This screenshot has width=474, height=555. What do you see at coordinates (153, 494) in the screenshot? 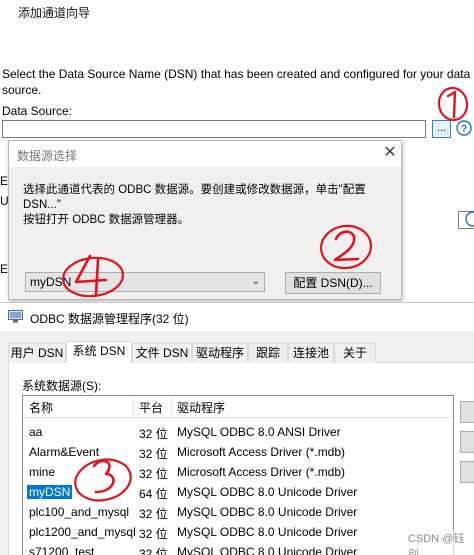
I see `row-platform: 64 位` at bounding box center [153, 494].